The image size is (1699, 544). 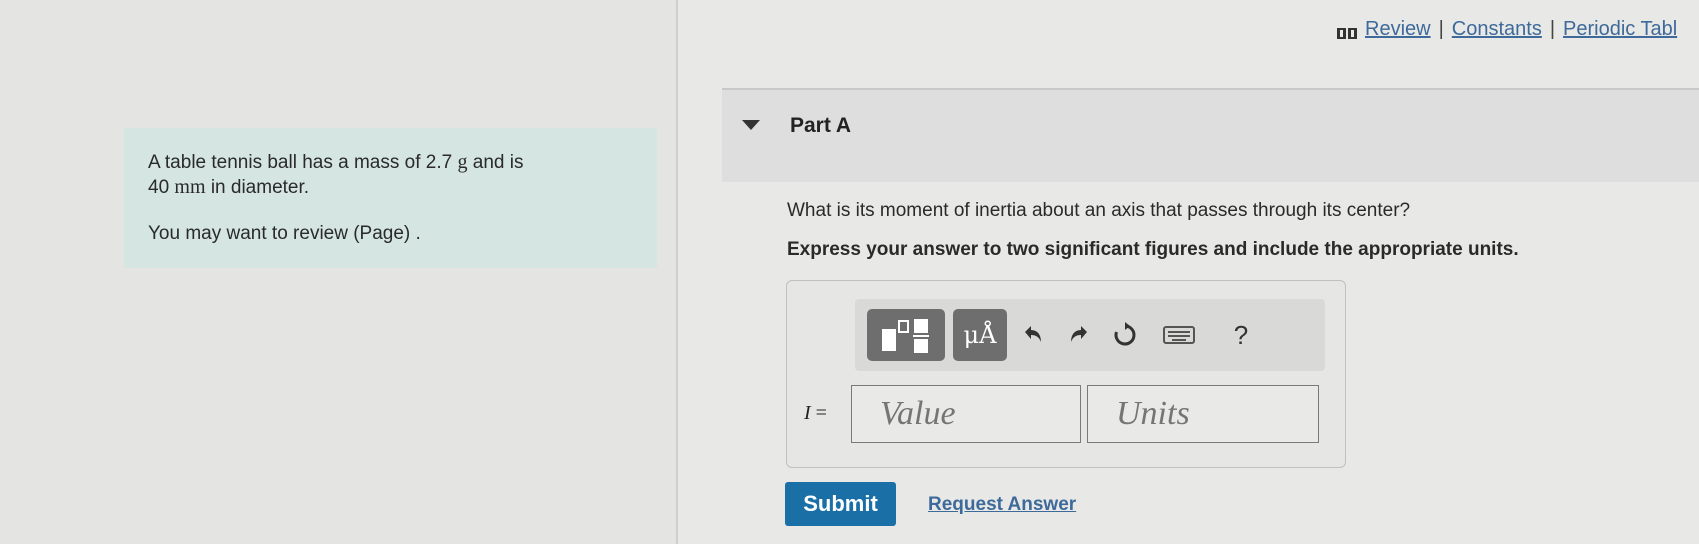 What do you see at coordinates (462, 162) in the screenshot?
I see `mass-unit: g` at bounding box center [462, 162].